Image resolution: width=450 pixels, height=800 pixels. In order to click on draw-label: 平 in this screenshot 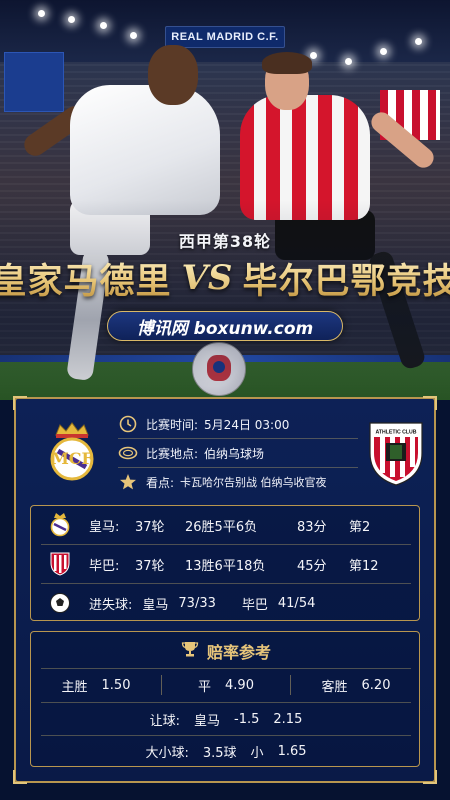, I will do `click(205, 687)`.